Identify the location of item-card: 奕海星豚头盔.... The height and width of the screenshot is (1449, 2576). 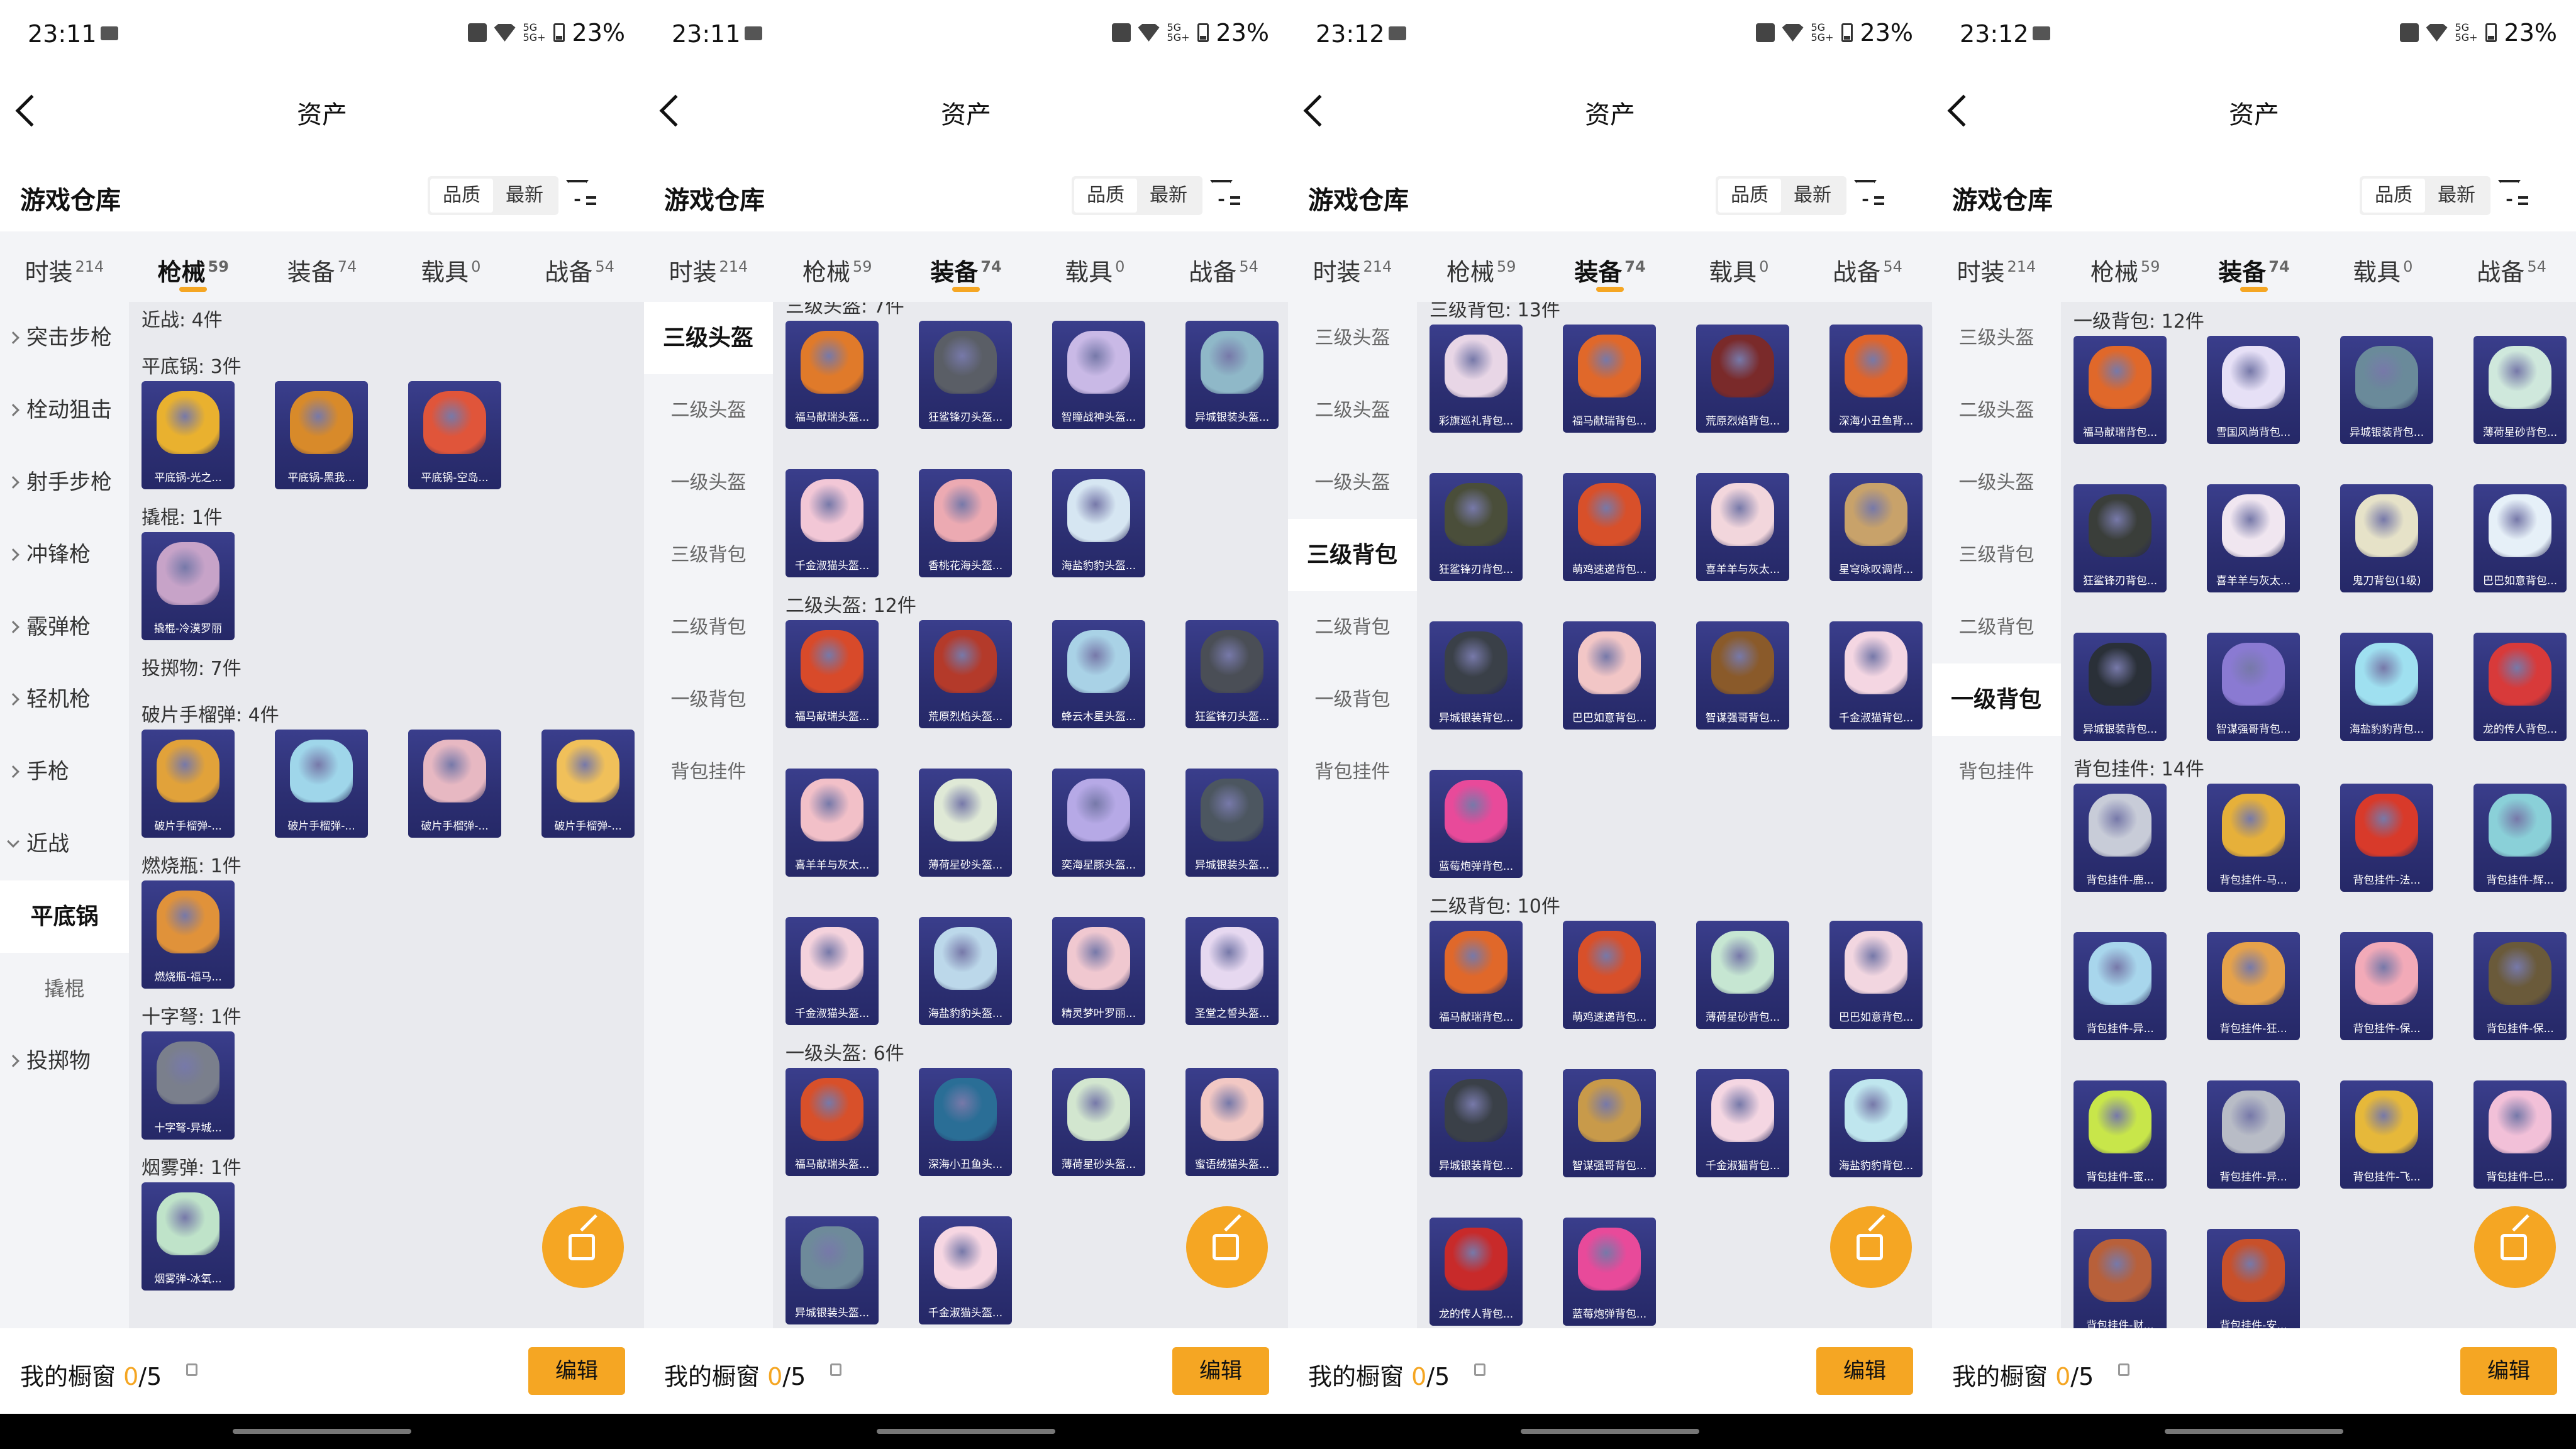
(1098, 823).